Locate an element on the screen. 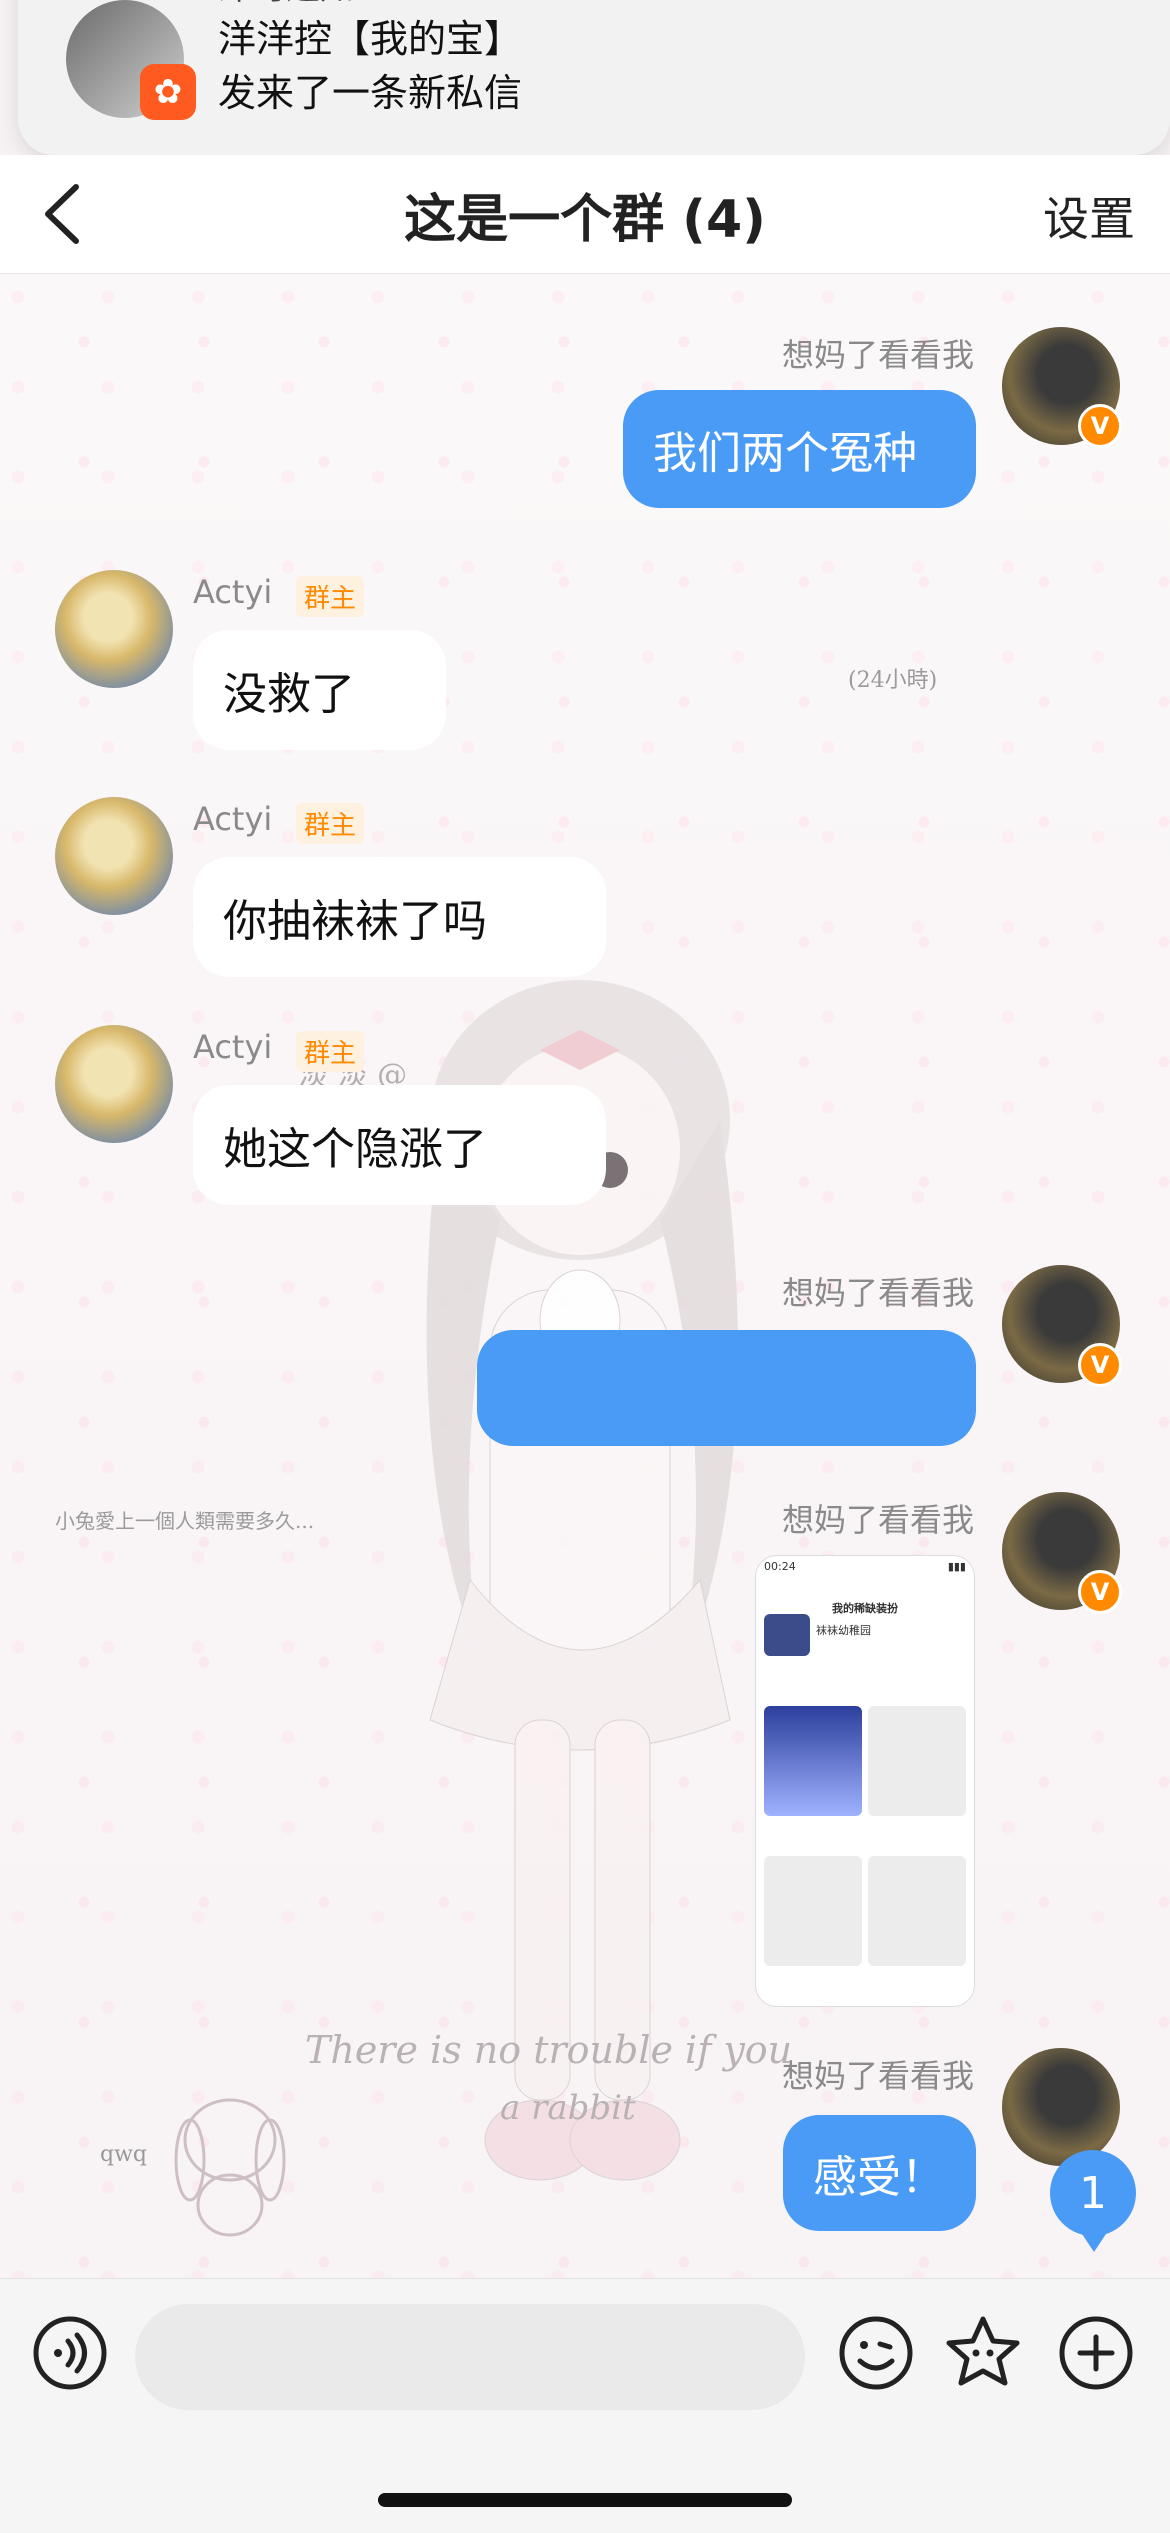  message-bubble: 我们两个冤种 is located at coordinates (799, 449).